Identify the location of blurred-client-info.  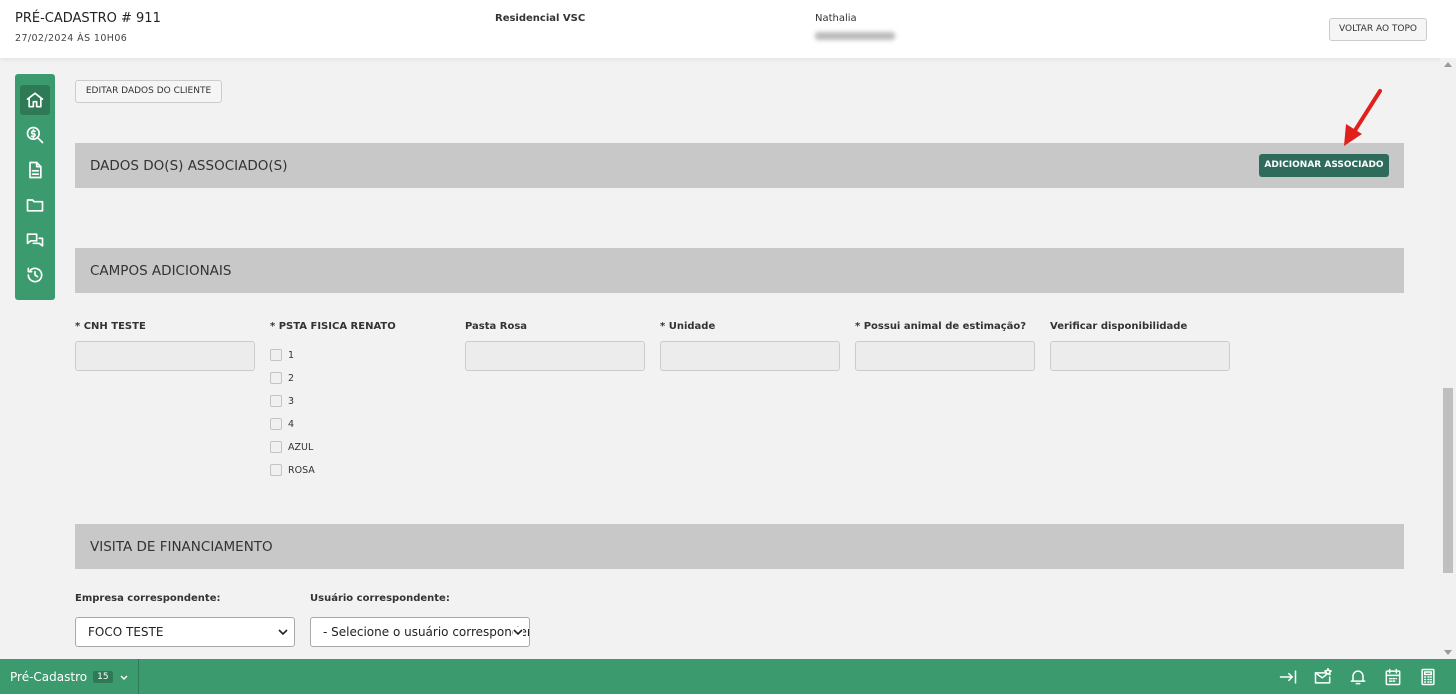
(855, 36).